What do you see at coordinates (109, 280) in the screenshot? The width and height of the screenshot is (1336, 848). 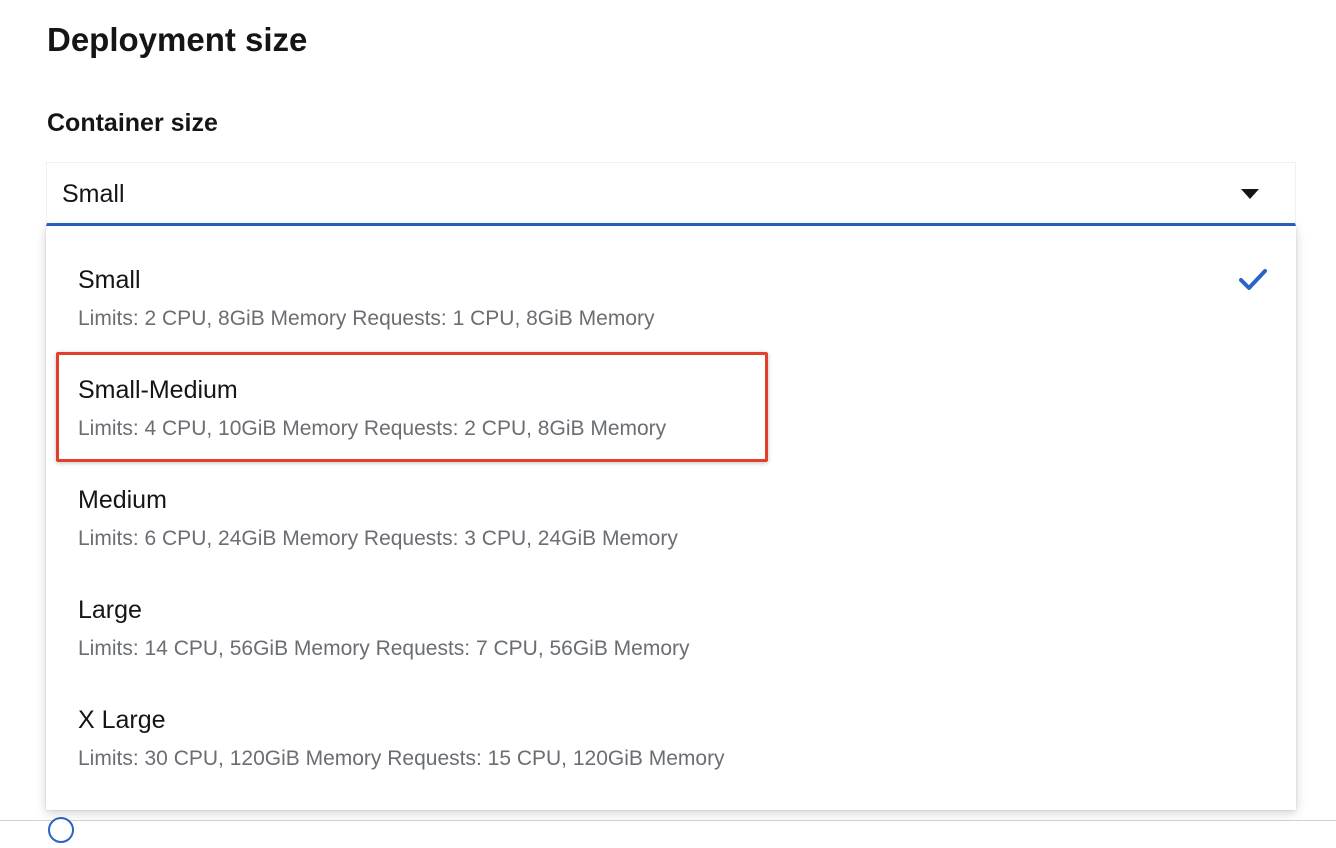 I see `option-title: Small` at bounding box center [109, 280].